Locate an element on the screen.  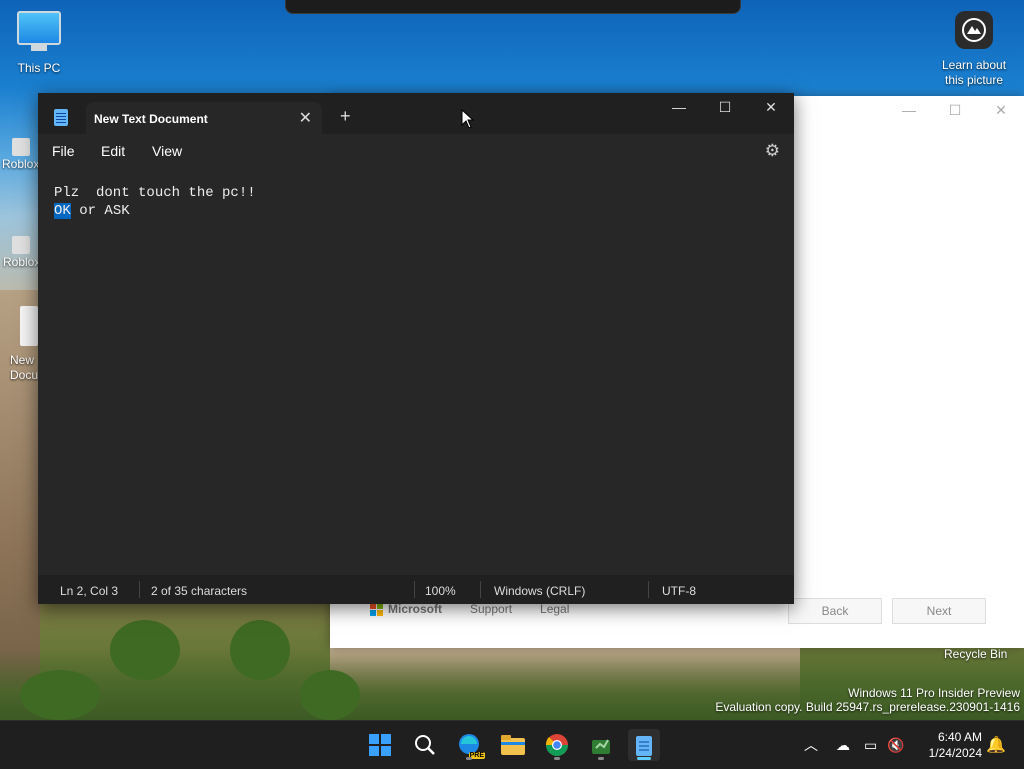
search-icon is located at coordinates (425, 745).